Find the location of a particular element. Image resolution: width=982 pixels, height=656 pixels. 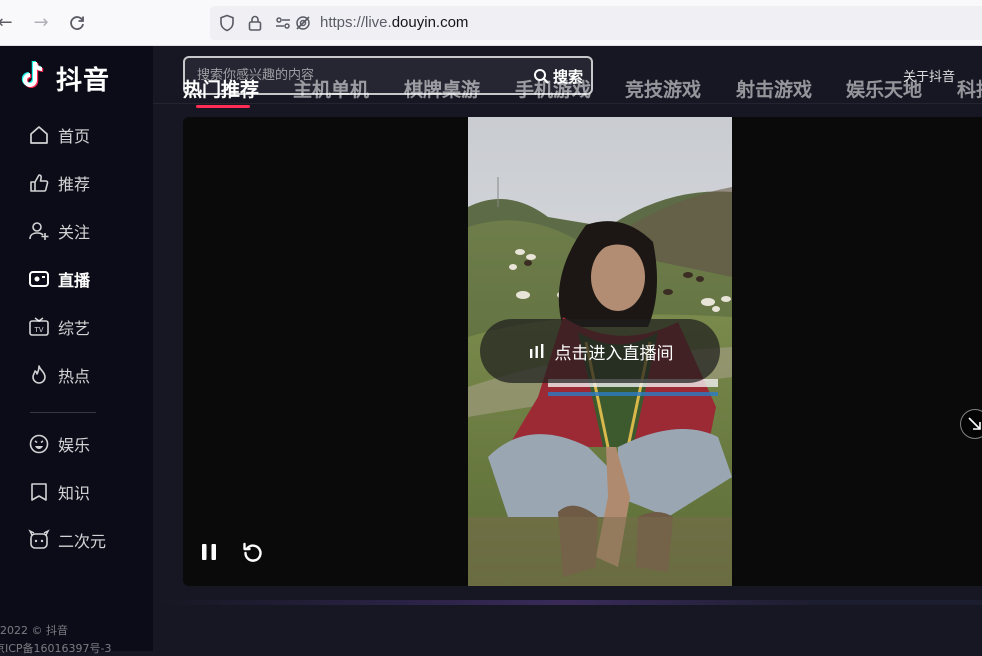

tab-entertainment: 娱乐天地 is located at coordinates (884, 88).